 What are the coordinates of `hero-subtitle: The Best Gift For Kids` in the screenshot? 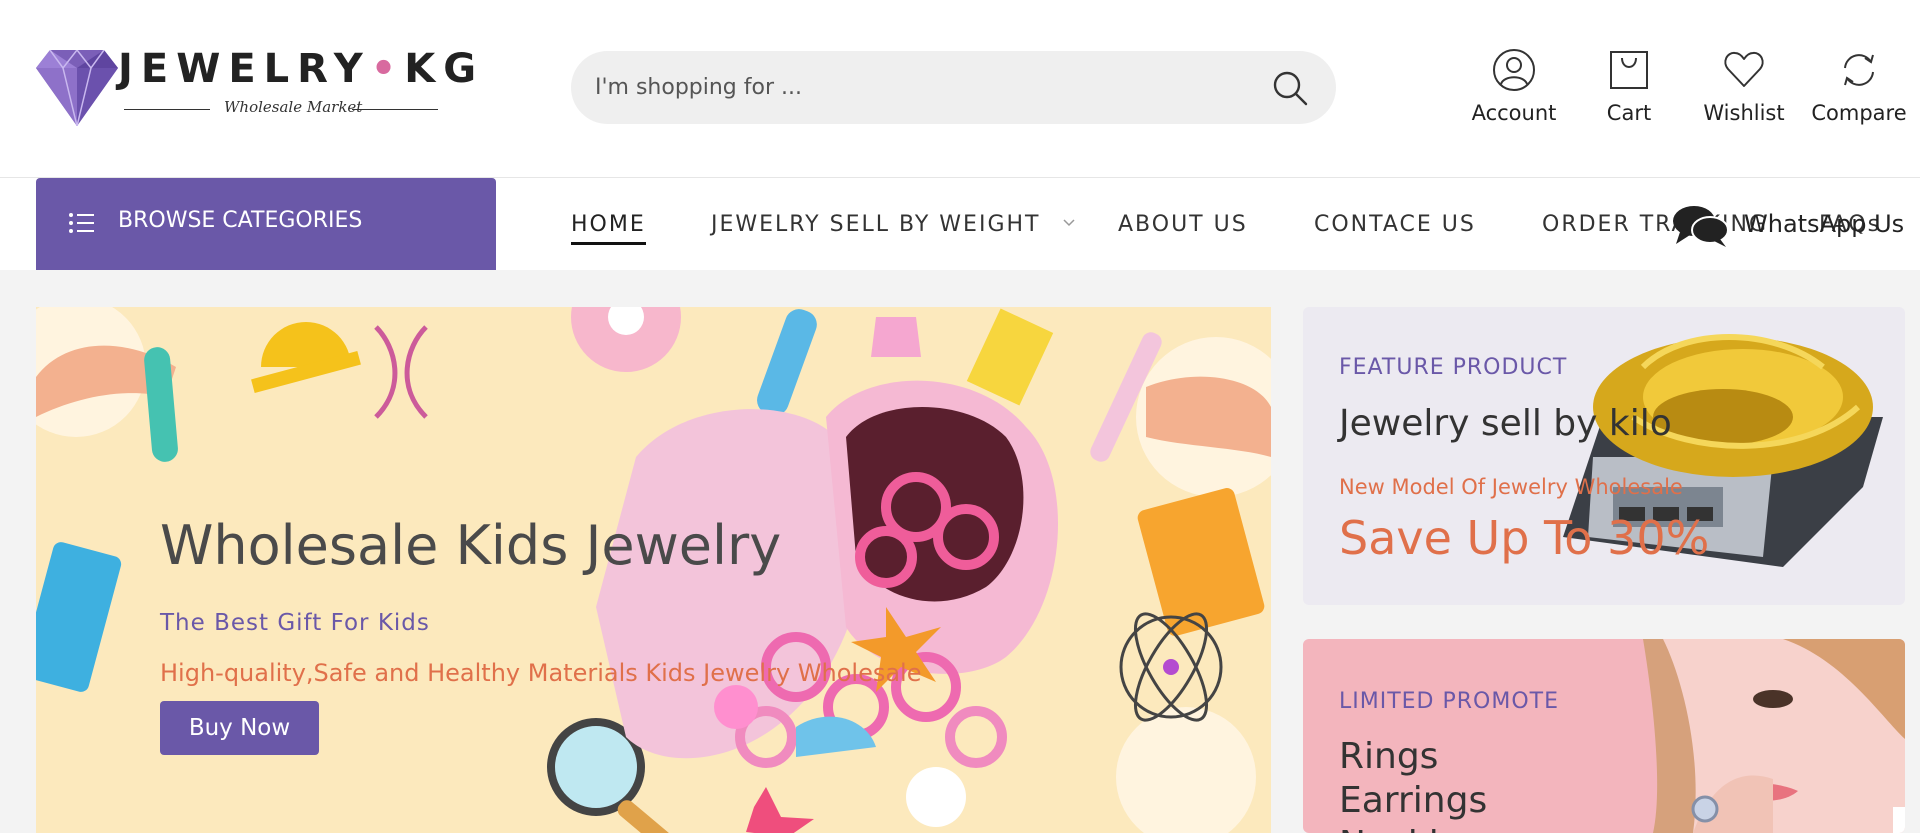 It's located at (295, 623).